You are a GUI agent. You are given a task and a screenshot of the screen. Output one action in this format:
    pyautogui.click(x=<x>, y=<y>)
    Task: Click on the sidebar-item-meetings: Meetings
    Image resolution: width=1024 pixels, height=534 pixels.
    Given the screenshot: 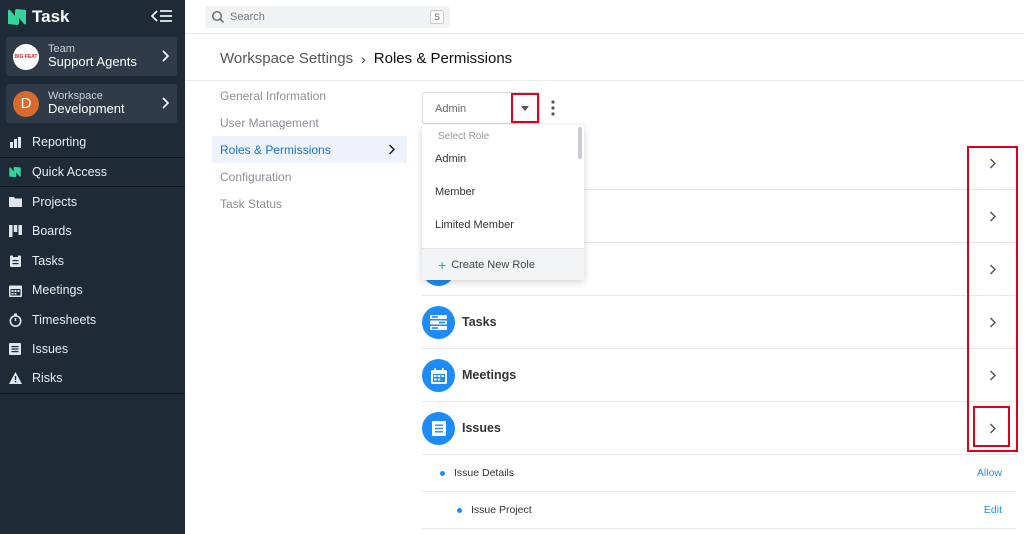 What is the action you would take?
    pyautogui.click(x=92, y=291)
    